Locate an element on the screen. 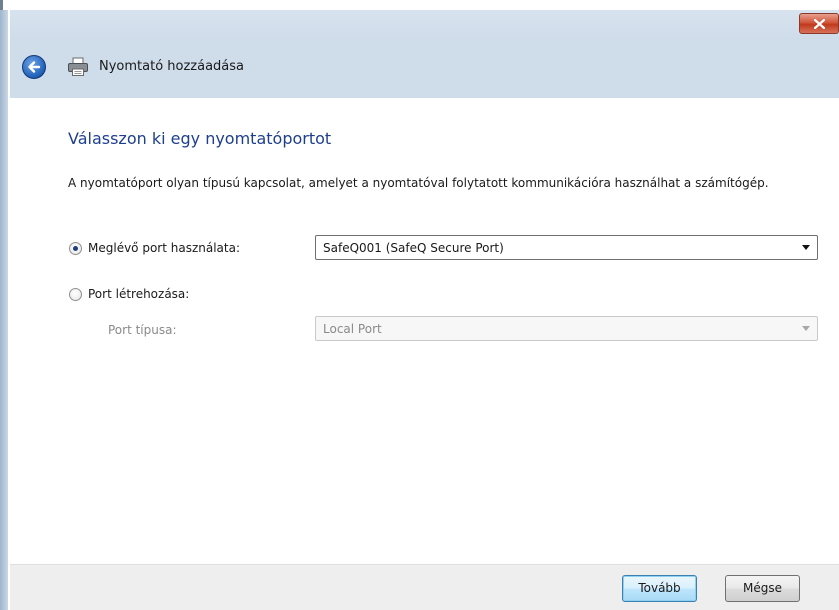 The height and width of the screenshot is (610, 839). port-type-value: Local Port is located at coordinates (352, 329).